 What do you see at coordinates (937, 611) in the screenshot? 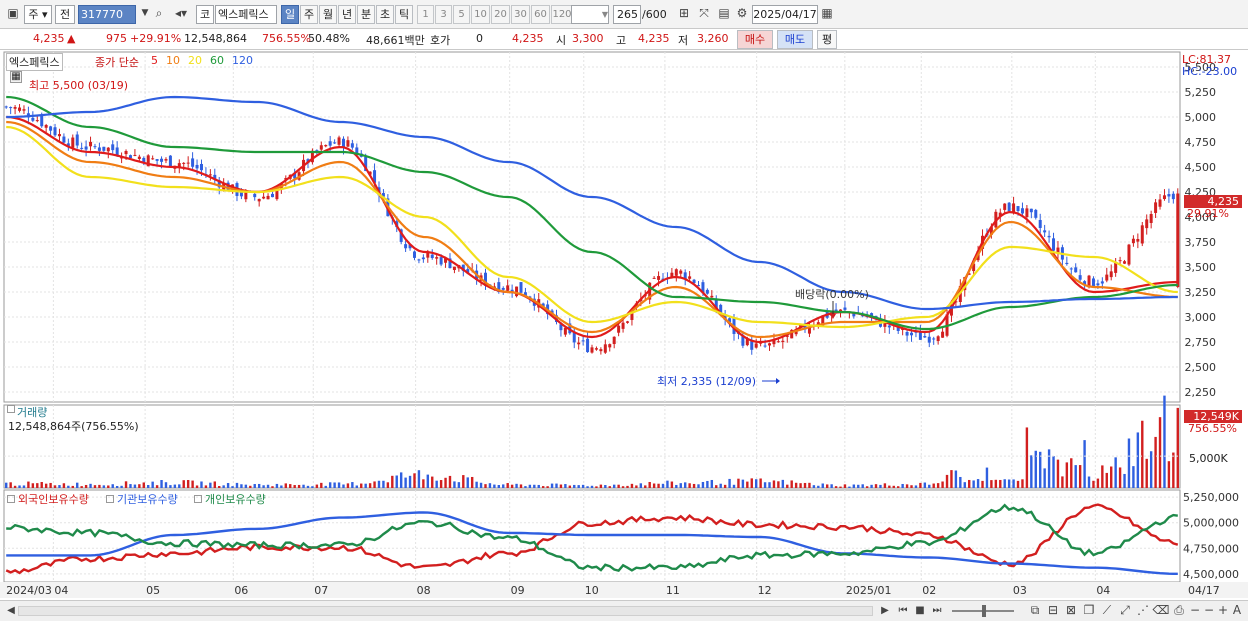
I see `forward-icon: ⏭` at bounding box center [937, 611].